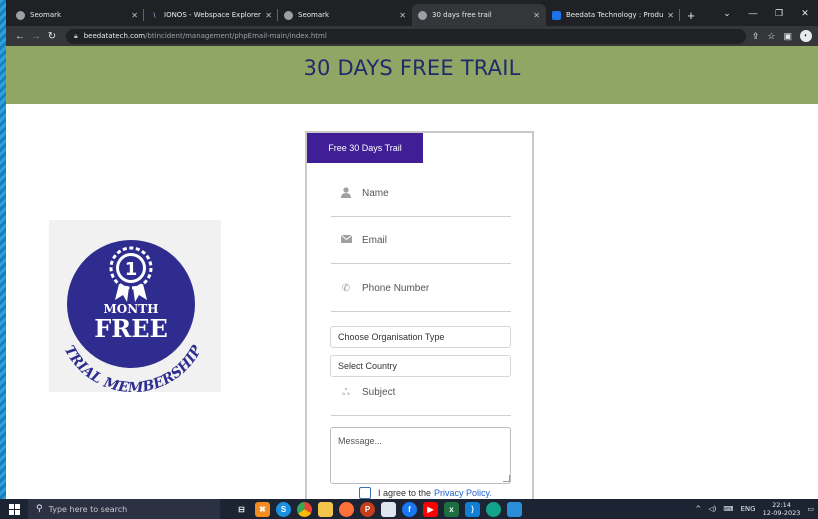 The image size is (818, 519). I want to click on powerpoint-icon: P, so click(367, 509).